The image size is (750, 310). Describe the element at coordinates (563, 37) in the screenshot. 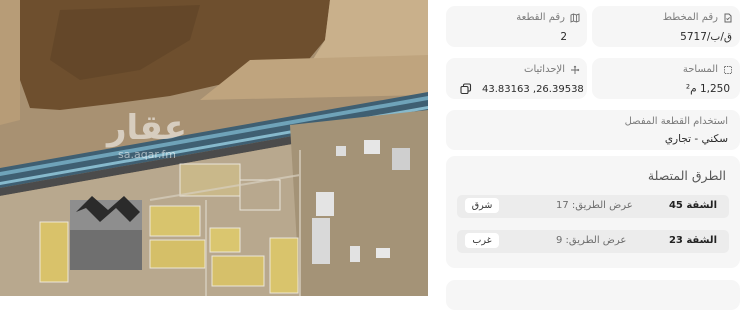

I see `plot-number-value: 2` at that location.